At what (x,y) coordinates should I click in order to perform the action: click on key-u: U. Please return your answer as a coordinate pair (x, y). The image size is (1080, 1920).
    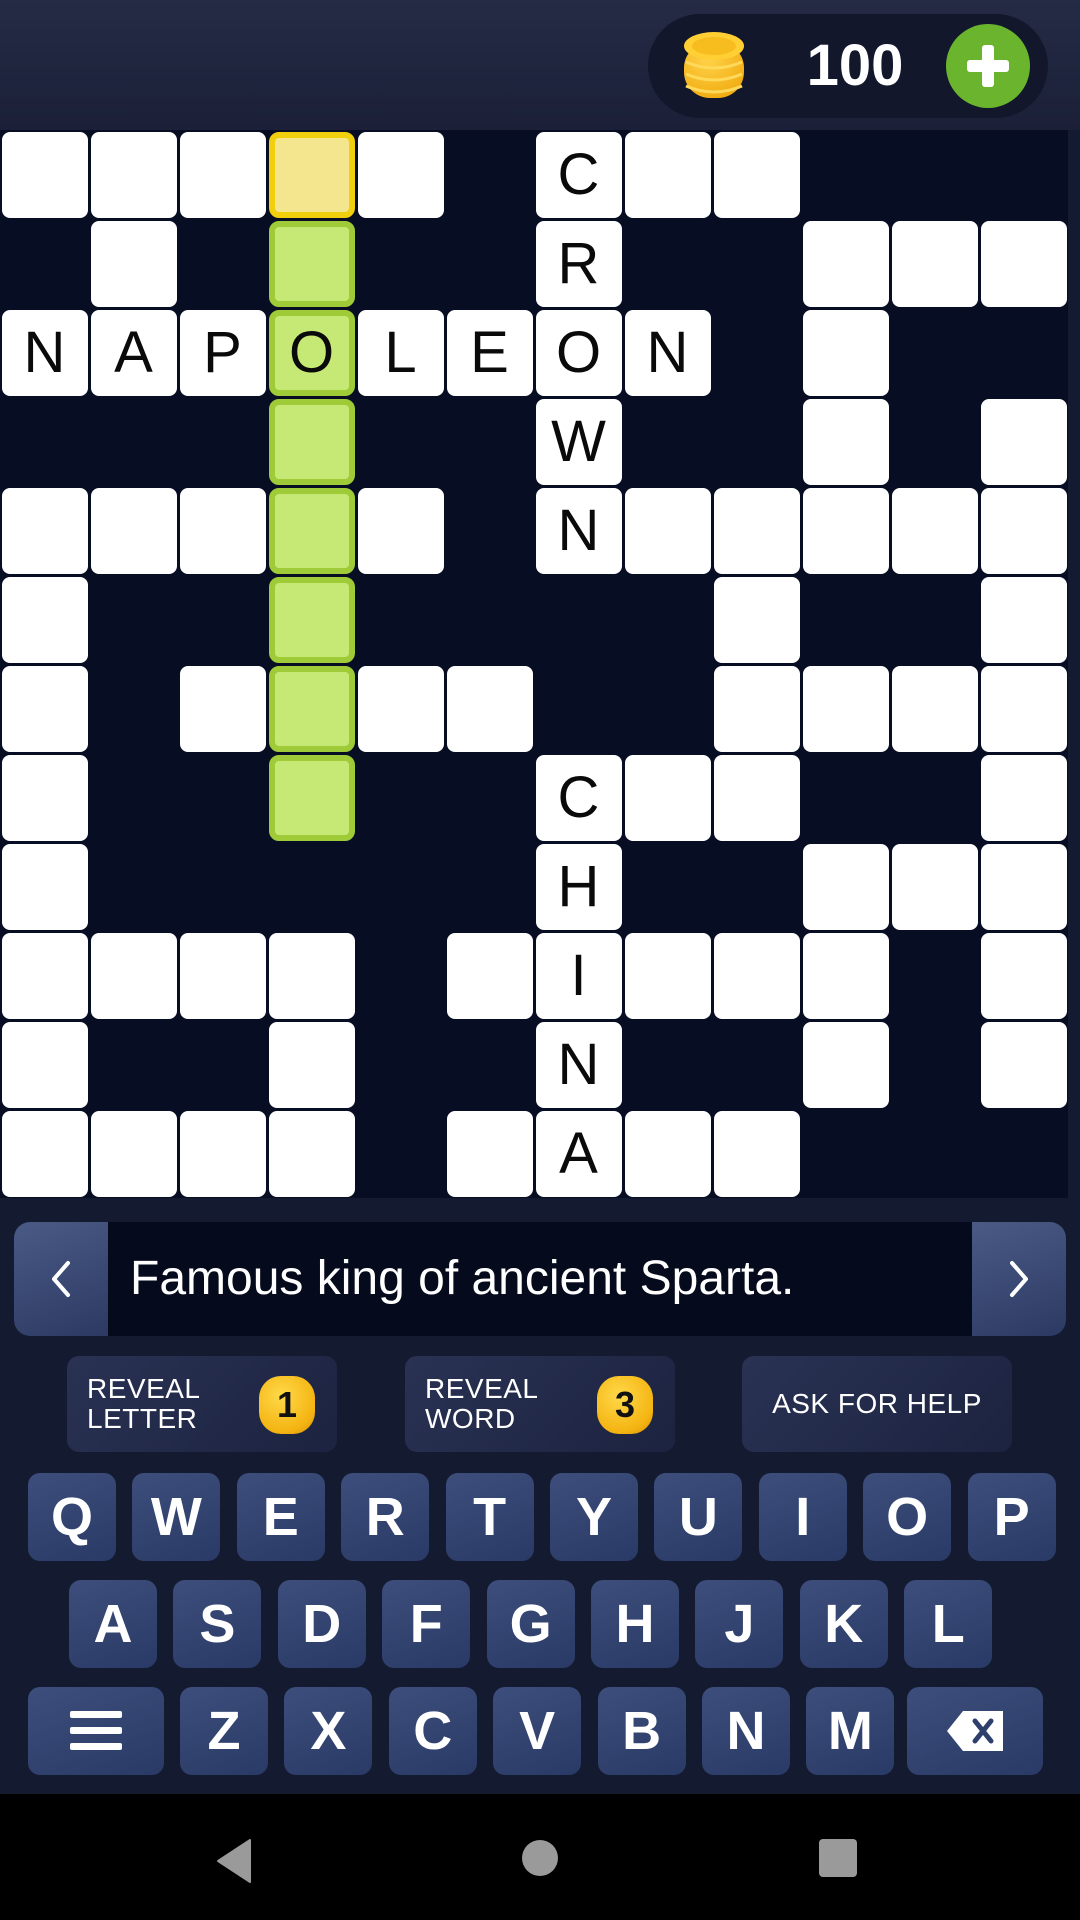
    Looking at the image, I should click on (698, 1517).